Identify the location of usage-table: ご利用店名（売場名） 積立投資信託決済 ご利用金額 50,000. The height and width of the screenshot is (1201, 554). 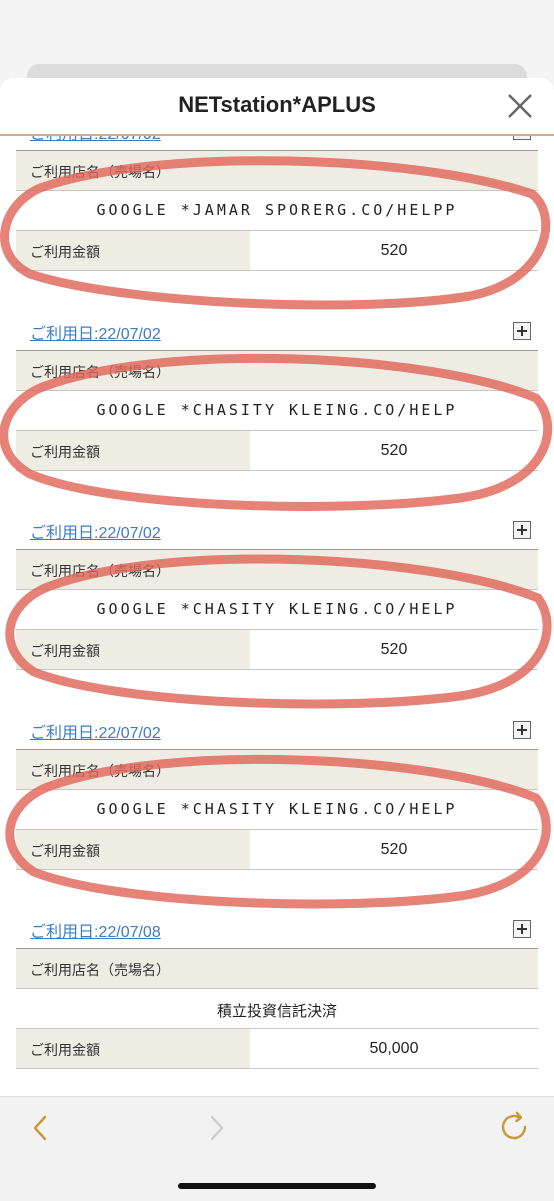
(277, 1008).